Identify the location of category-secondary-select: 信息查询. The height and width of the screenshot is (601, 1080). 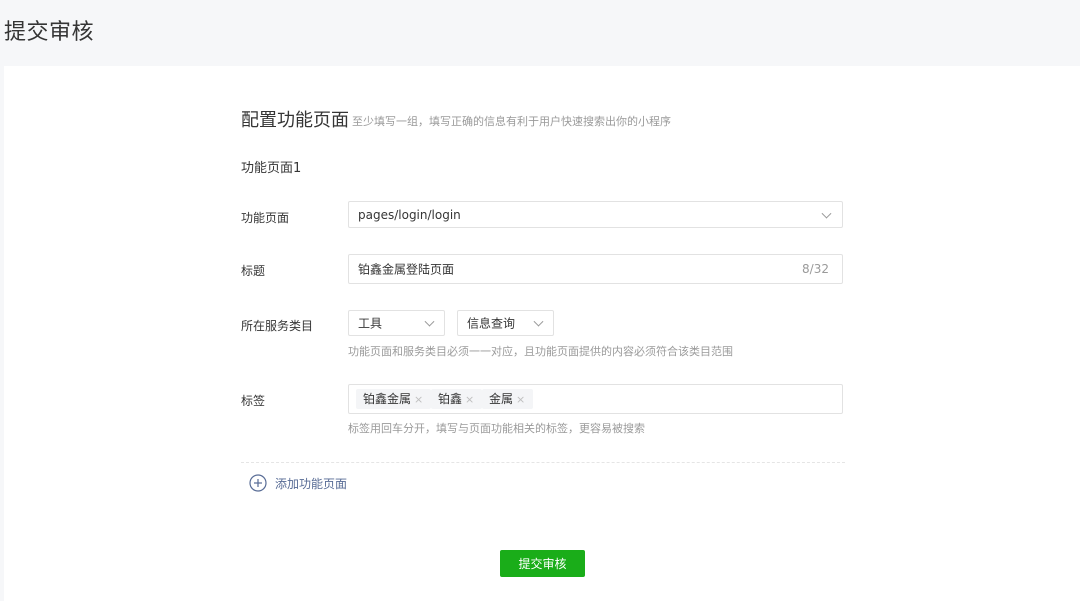
(505, 323).